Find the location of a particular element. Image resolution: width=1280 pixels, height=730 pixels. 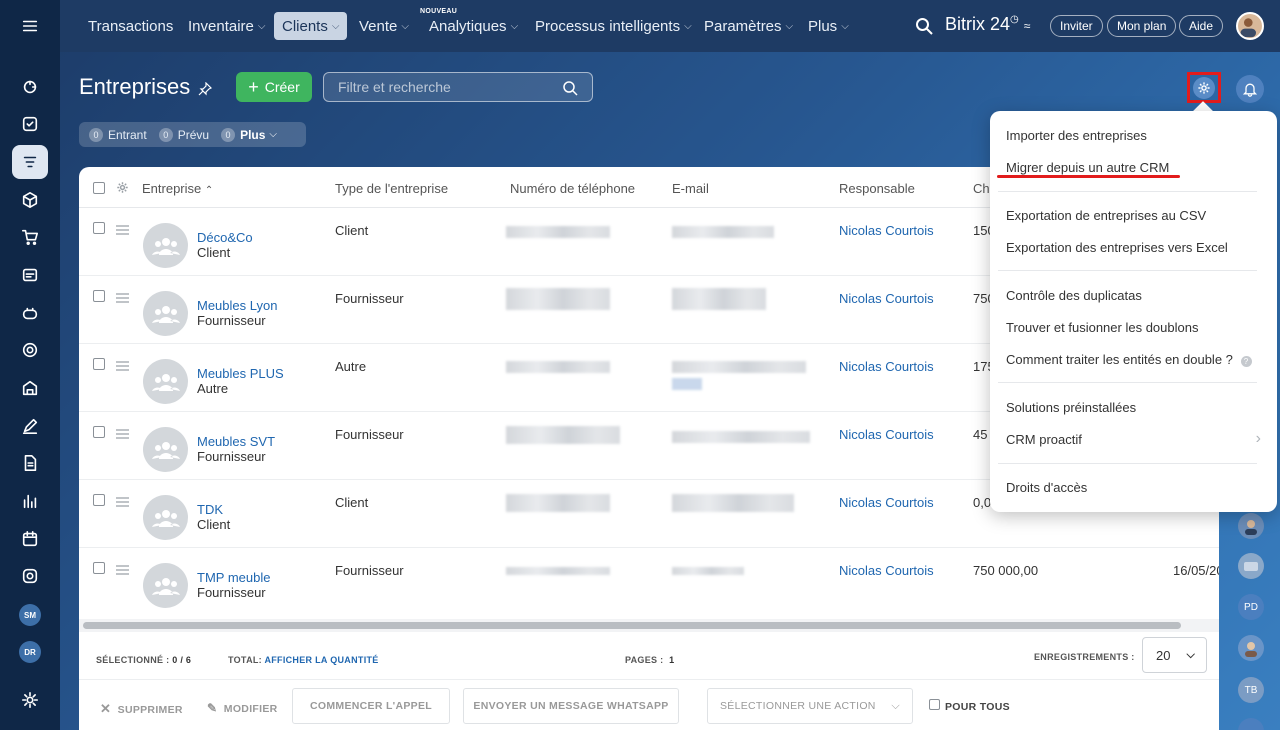

crm-icon is located at coordinates (30, 162).